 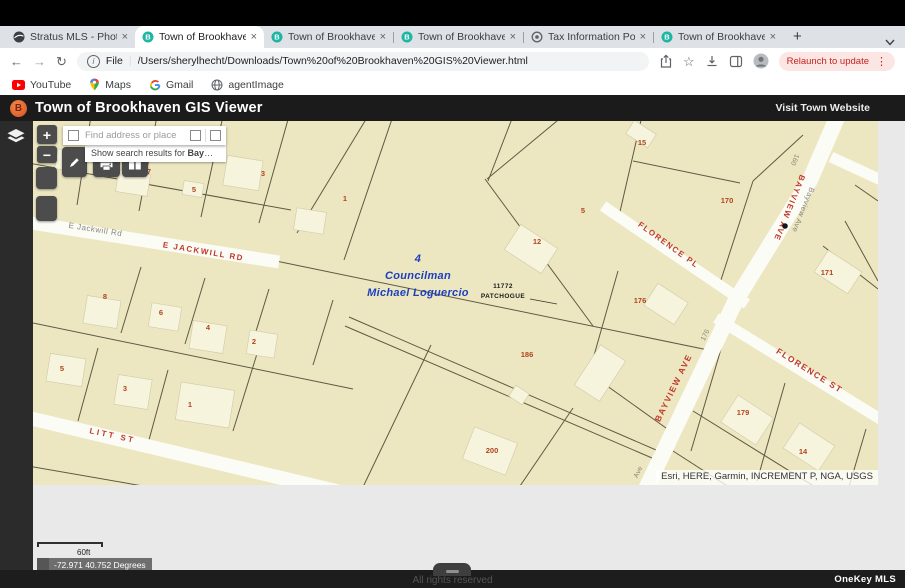 What do you see at coordinates (16, 61) in the screenshot?
I see `back-button: ←` at bounding box center [16, 61].